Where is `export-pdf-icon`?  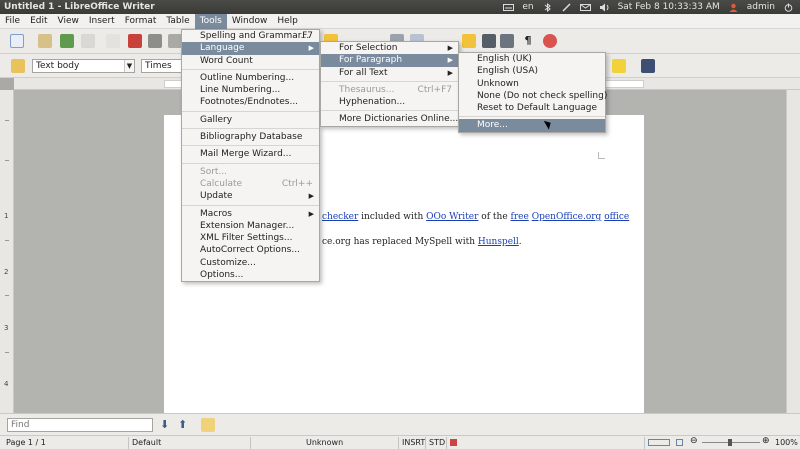 export-pdf-icon is located at coordinates (135, 41).